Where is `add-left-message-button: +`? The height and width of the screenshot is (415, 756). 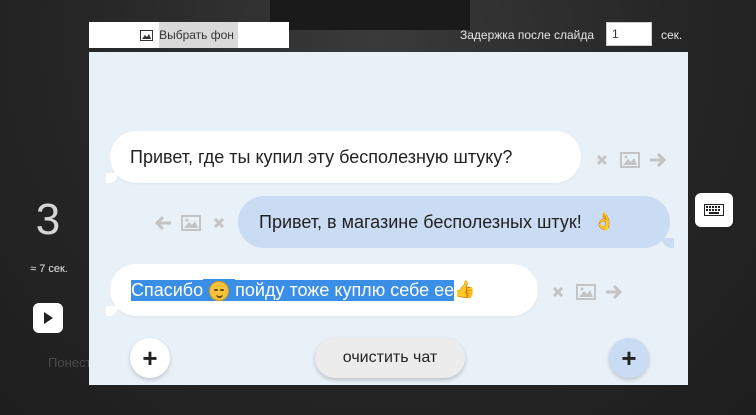 add-left-message-button: + is located at coordinates (150, 358).